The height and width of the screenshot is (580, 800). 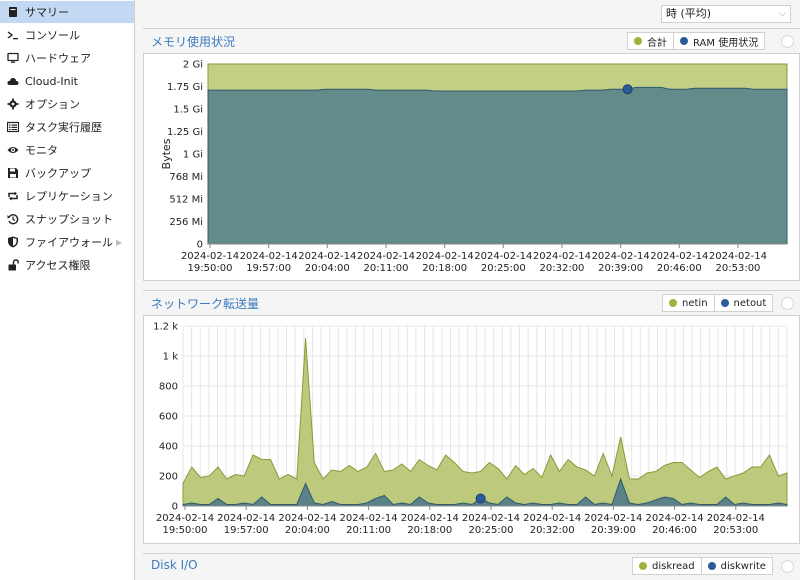 What do you see at coordinates (41, 150) in the screenshot?
I see `sidebar-item-label: モニタ` at bounding box center [41, 150].